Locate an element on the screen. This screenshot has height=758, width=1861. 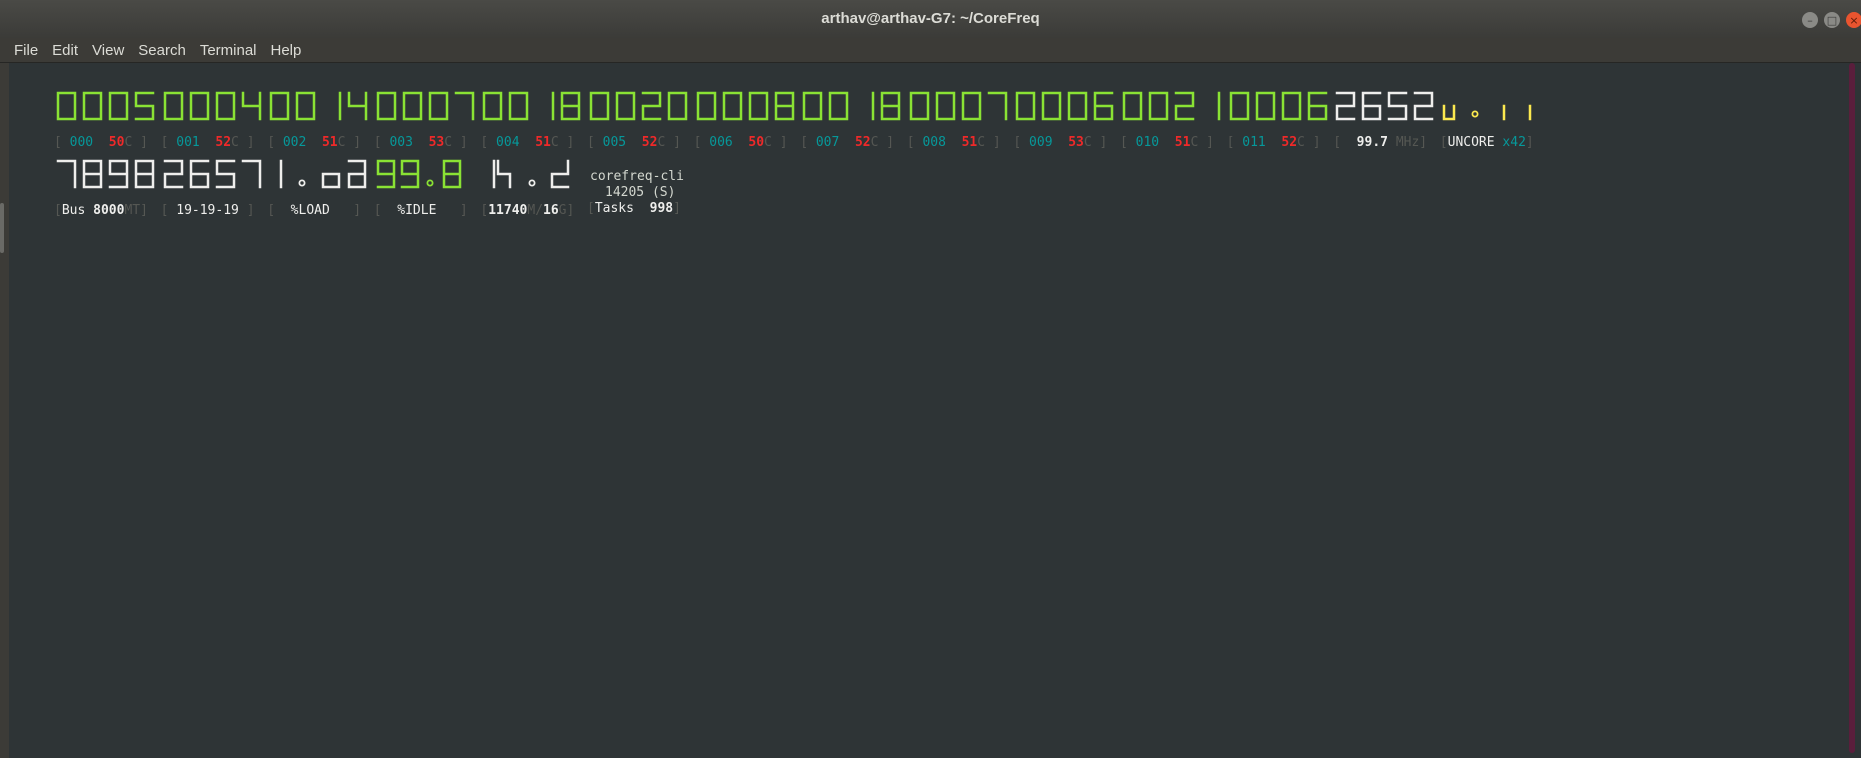
memory-total-unit: G is located at coordinates (562, 210).